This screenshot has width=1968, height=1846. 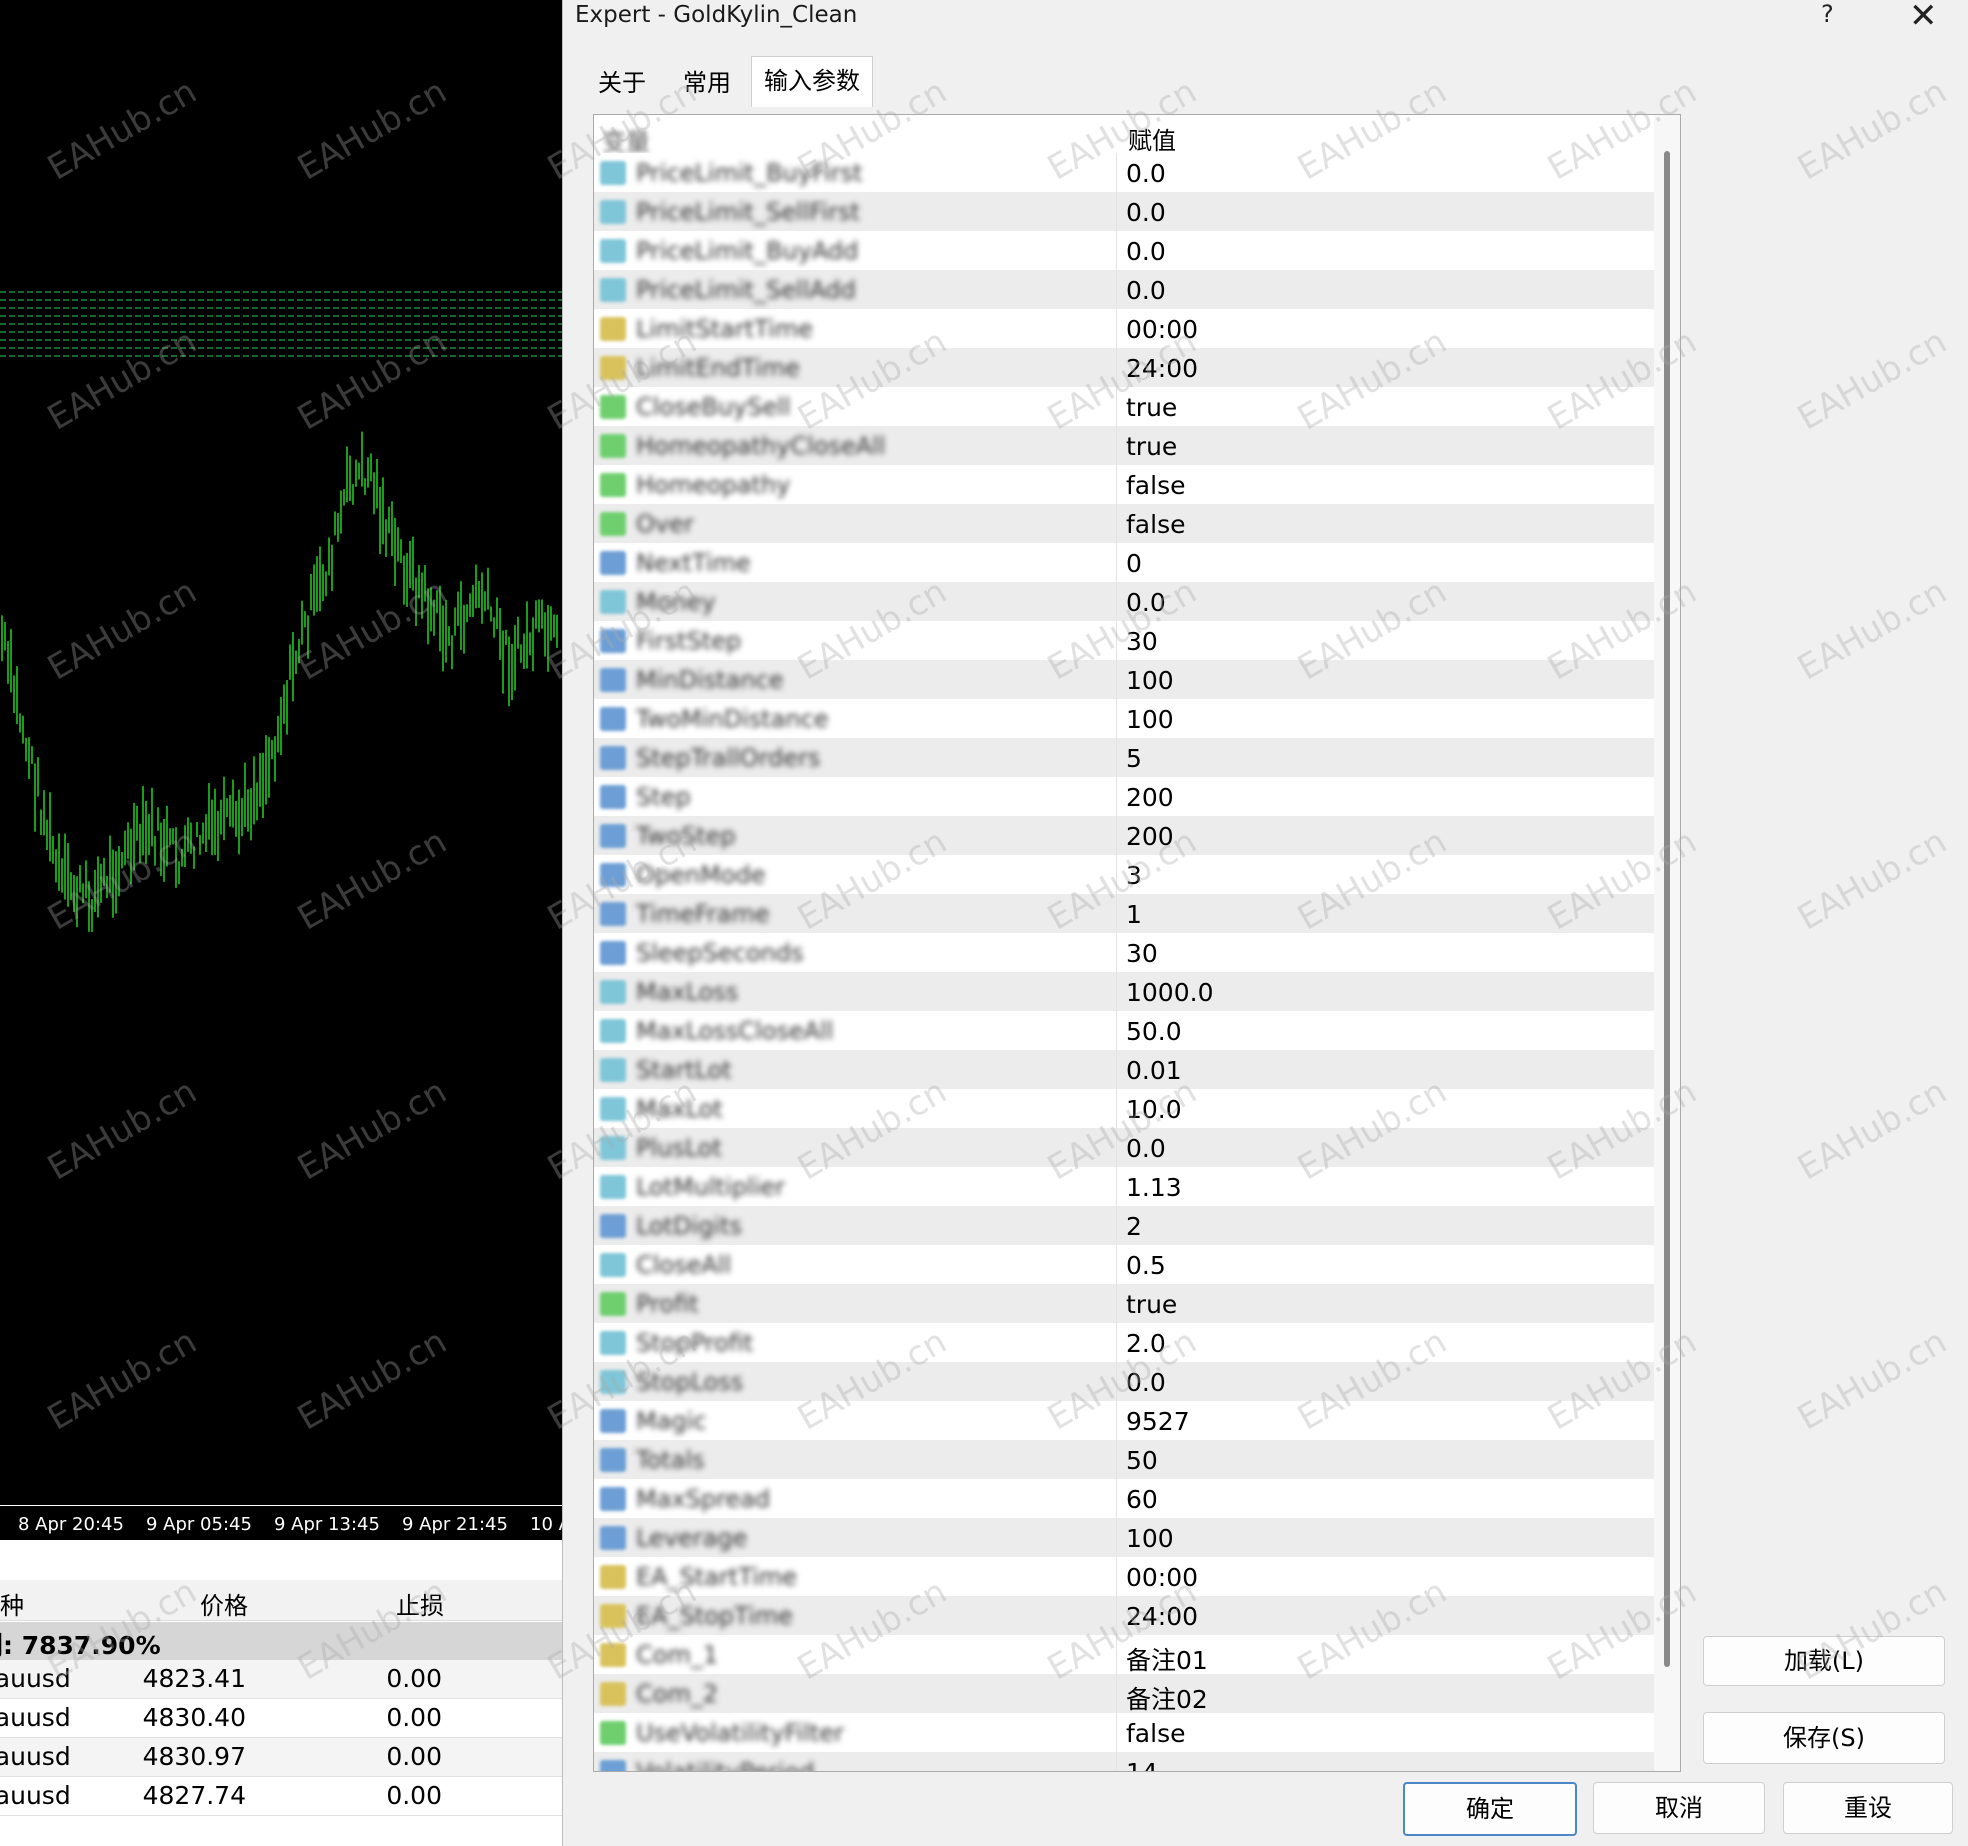 What do you see at coordinates (1124, 1030) in the screenshot?
I see `parameter-row: MaxLossCloseAll 50.0` at bounding box center [1124, 1030].